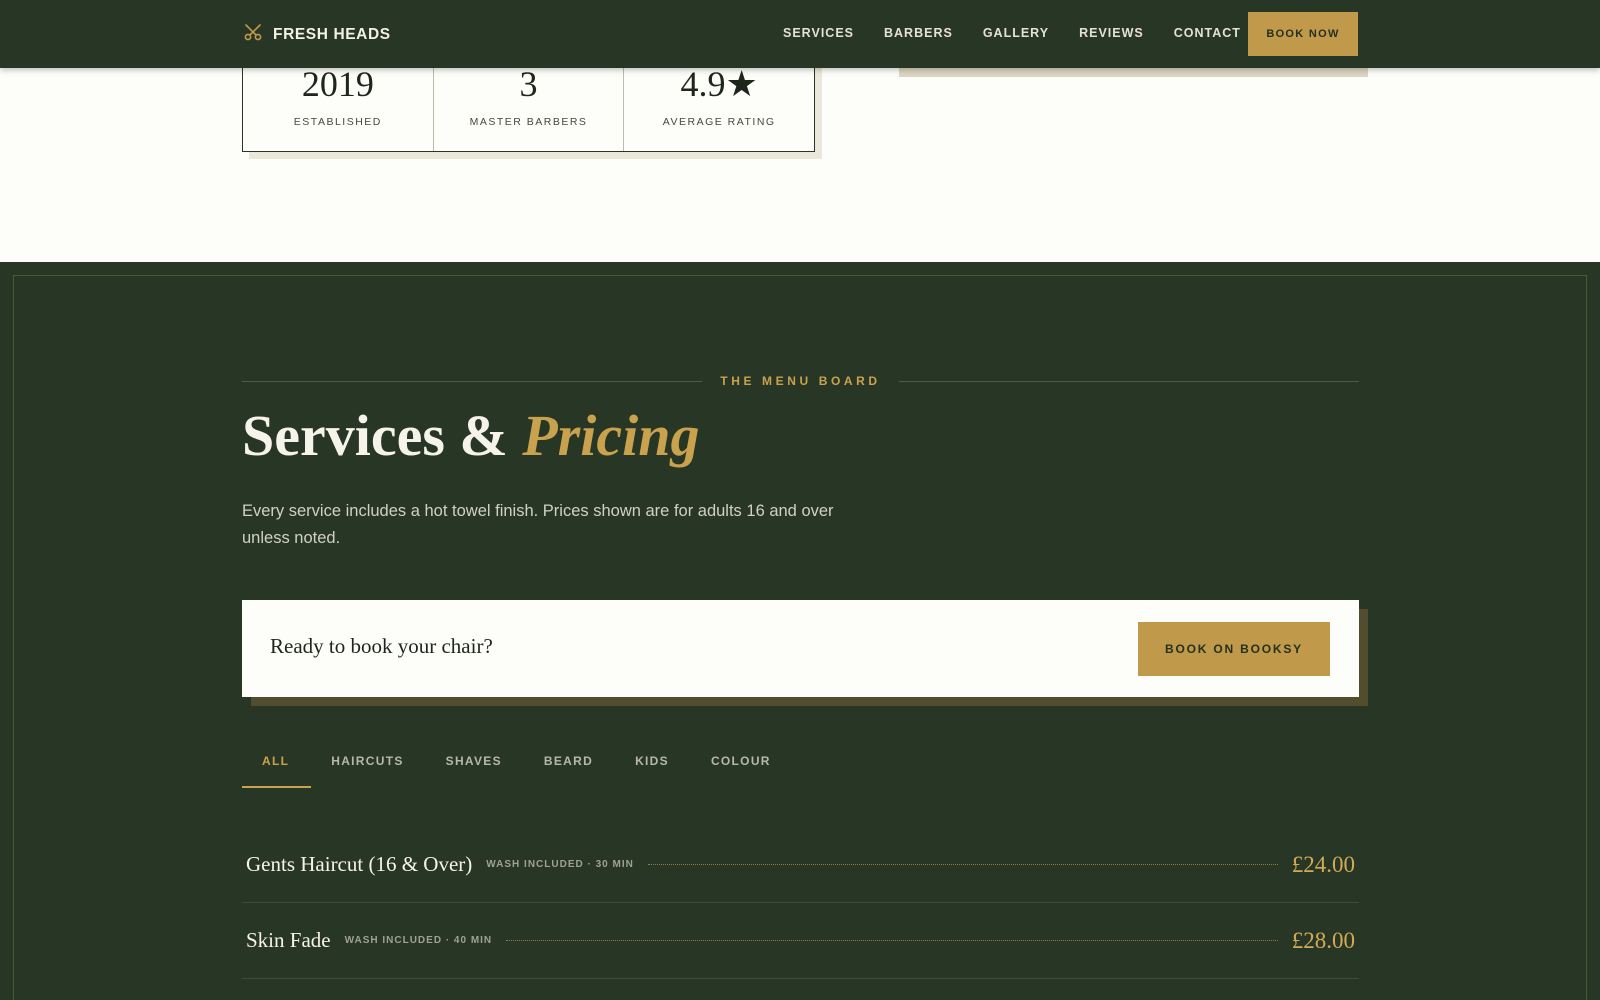 This screenshot has height=1000, width=1600. I want to click on book-now-button: BOOK NOW, so click(1303, 34).